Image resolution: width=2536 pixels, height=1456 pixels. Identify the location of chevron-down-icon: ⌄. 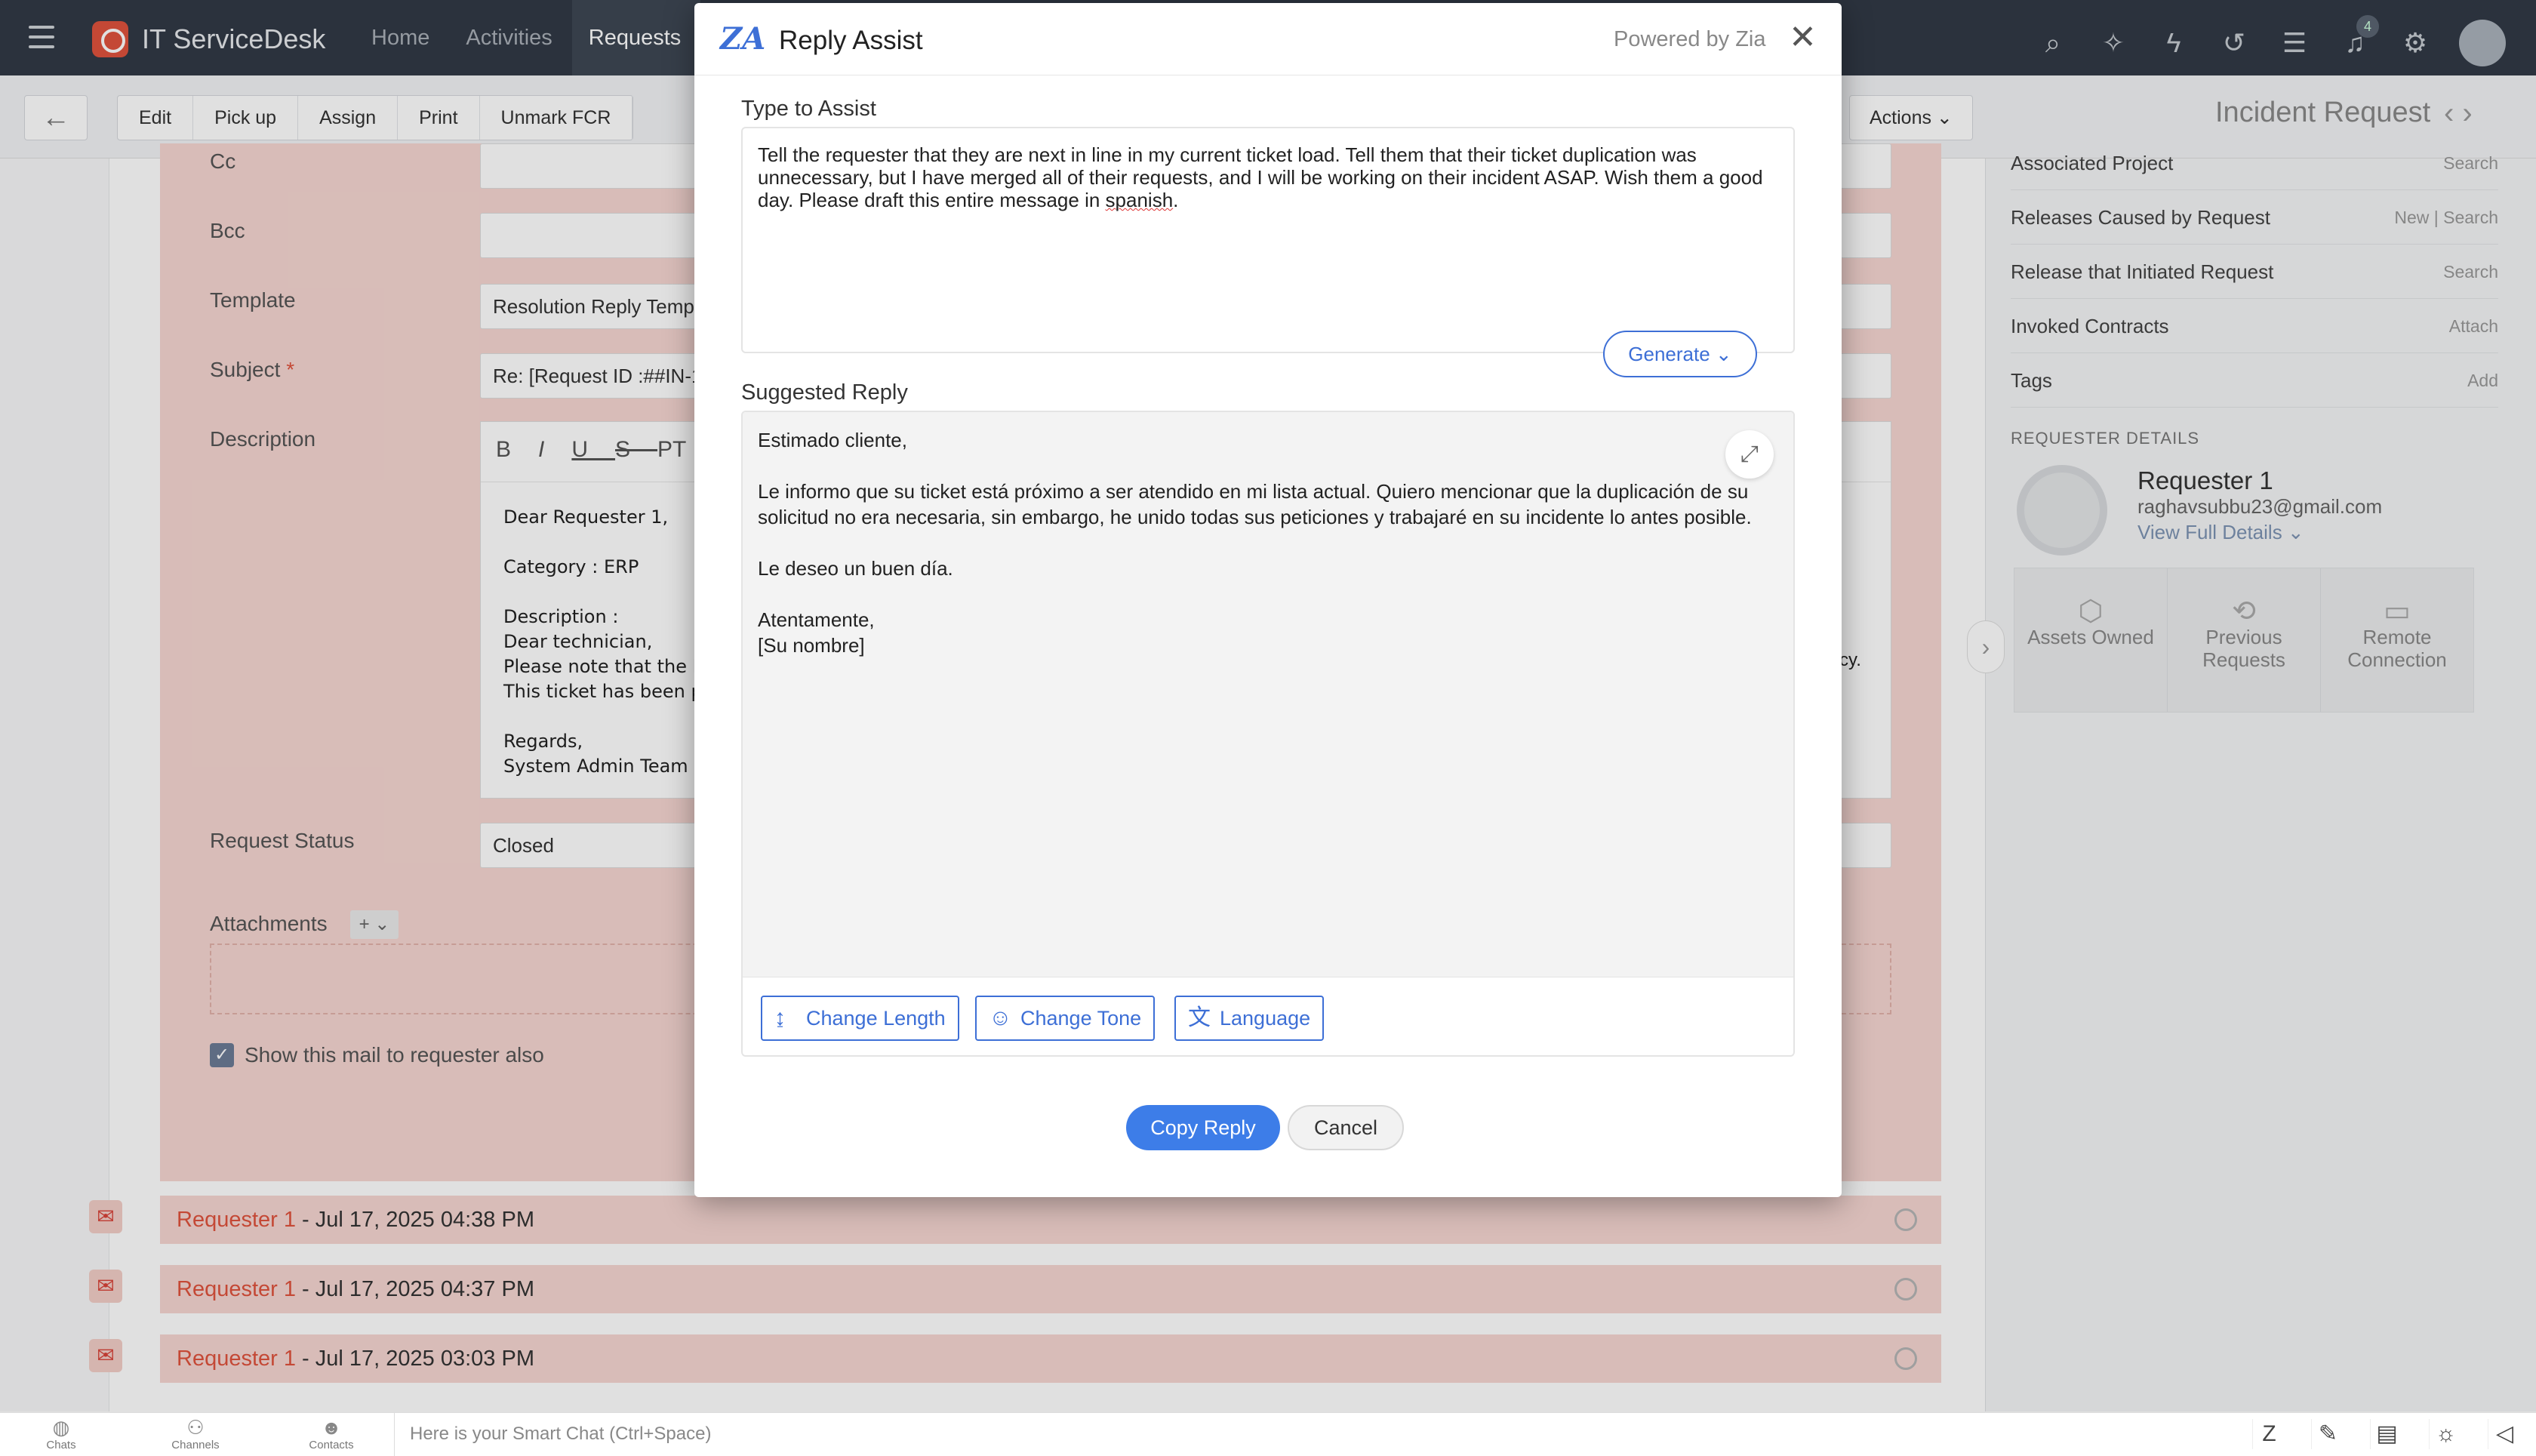
(1723, 354).